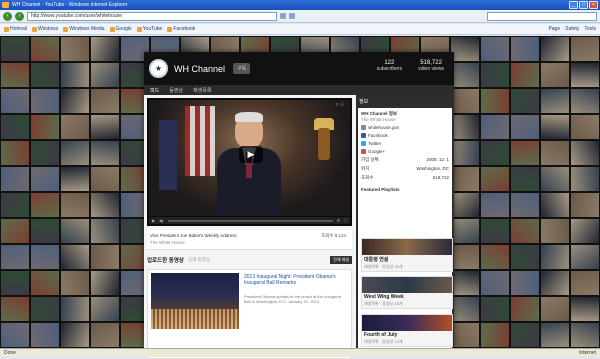 This screenshot has height=359, width=600. What do you see at coordinates (333, 235) in the screenshot?
I see `video-views: 조회수 9,124` at bounding box center [333, 235].